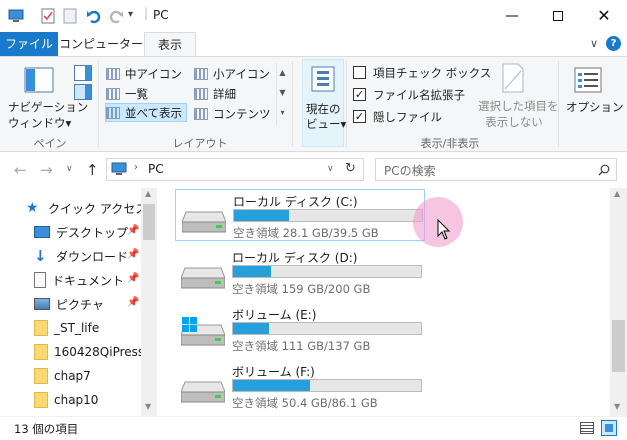  What do you see at coordinates (86, 256) in the screenshot?
I see `nav-item-downloads: ↓ ダウンロード` at bounding box center [86, 256].